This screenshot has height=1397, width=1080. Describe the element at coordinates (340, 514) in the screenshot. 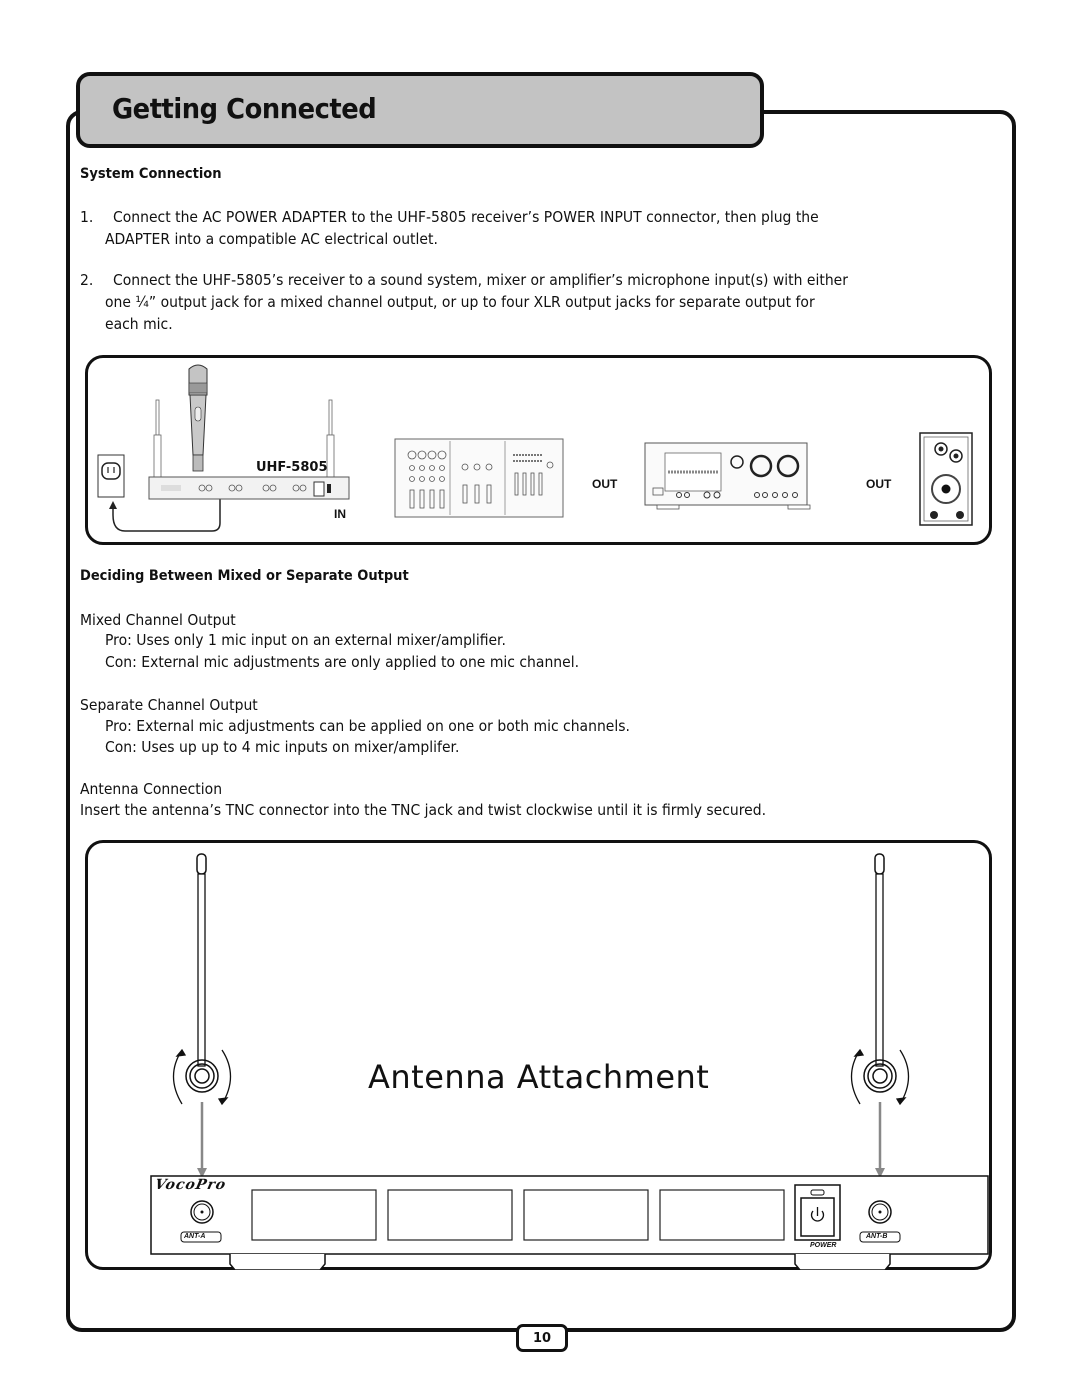

I see `in-label: IN` at that location.